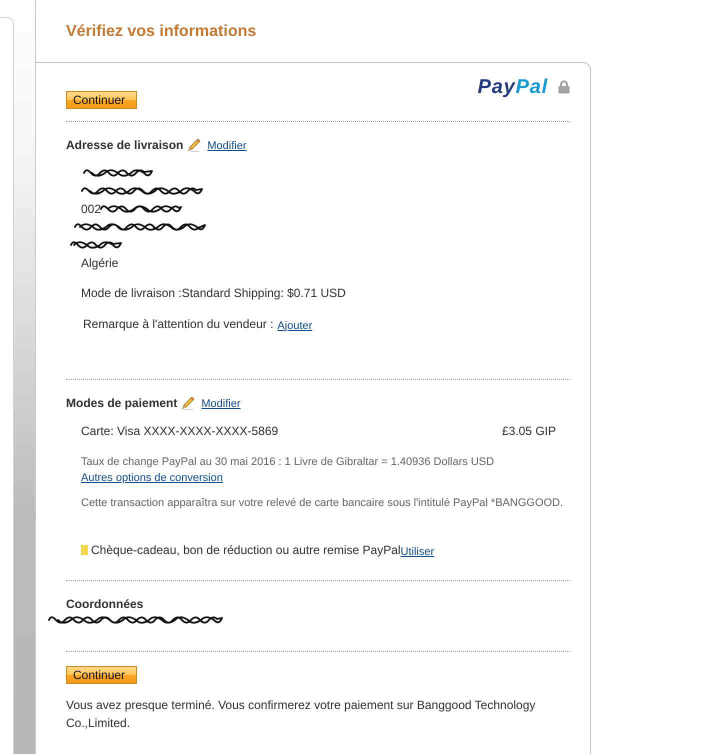  Describe the element at coordinates (179, 431) in the screenshot. I see `card-details: Carte: Visa XXXX-XXXX-XXXX-5869` at that location.